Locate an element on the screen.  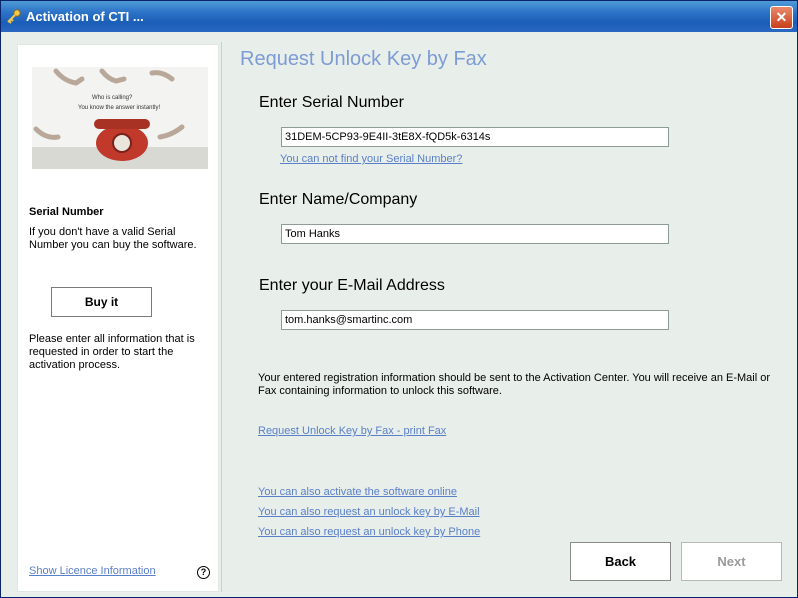
email-label: Enter your E-Mail Address is located at coordinates (352, 285).